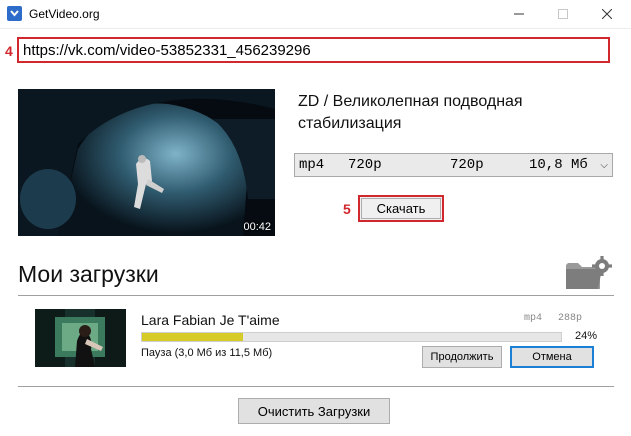 Image resolution: width=631 pixels, height=436 pixels. What do you see at coordinates (146, 162) in the screenshot?
I see `video-thumbnail: 00:42` at bounding box center [146, 162].